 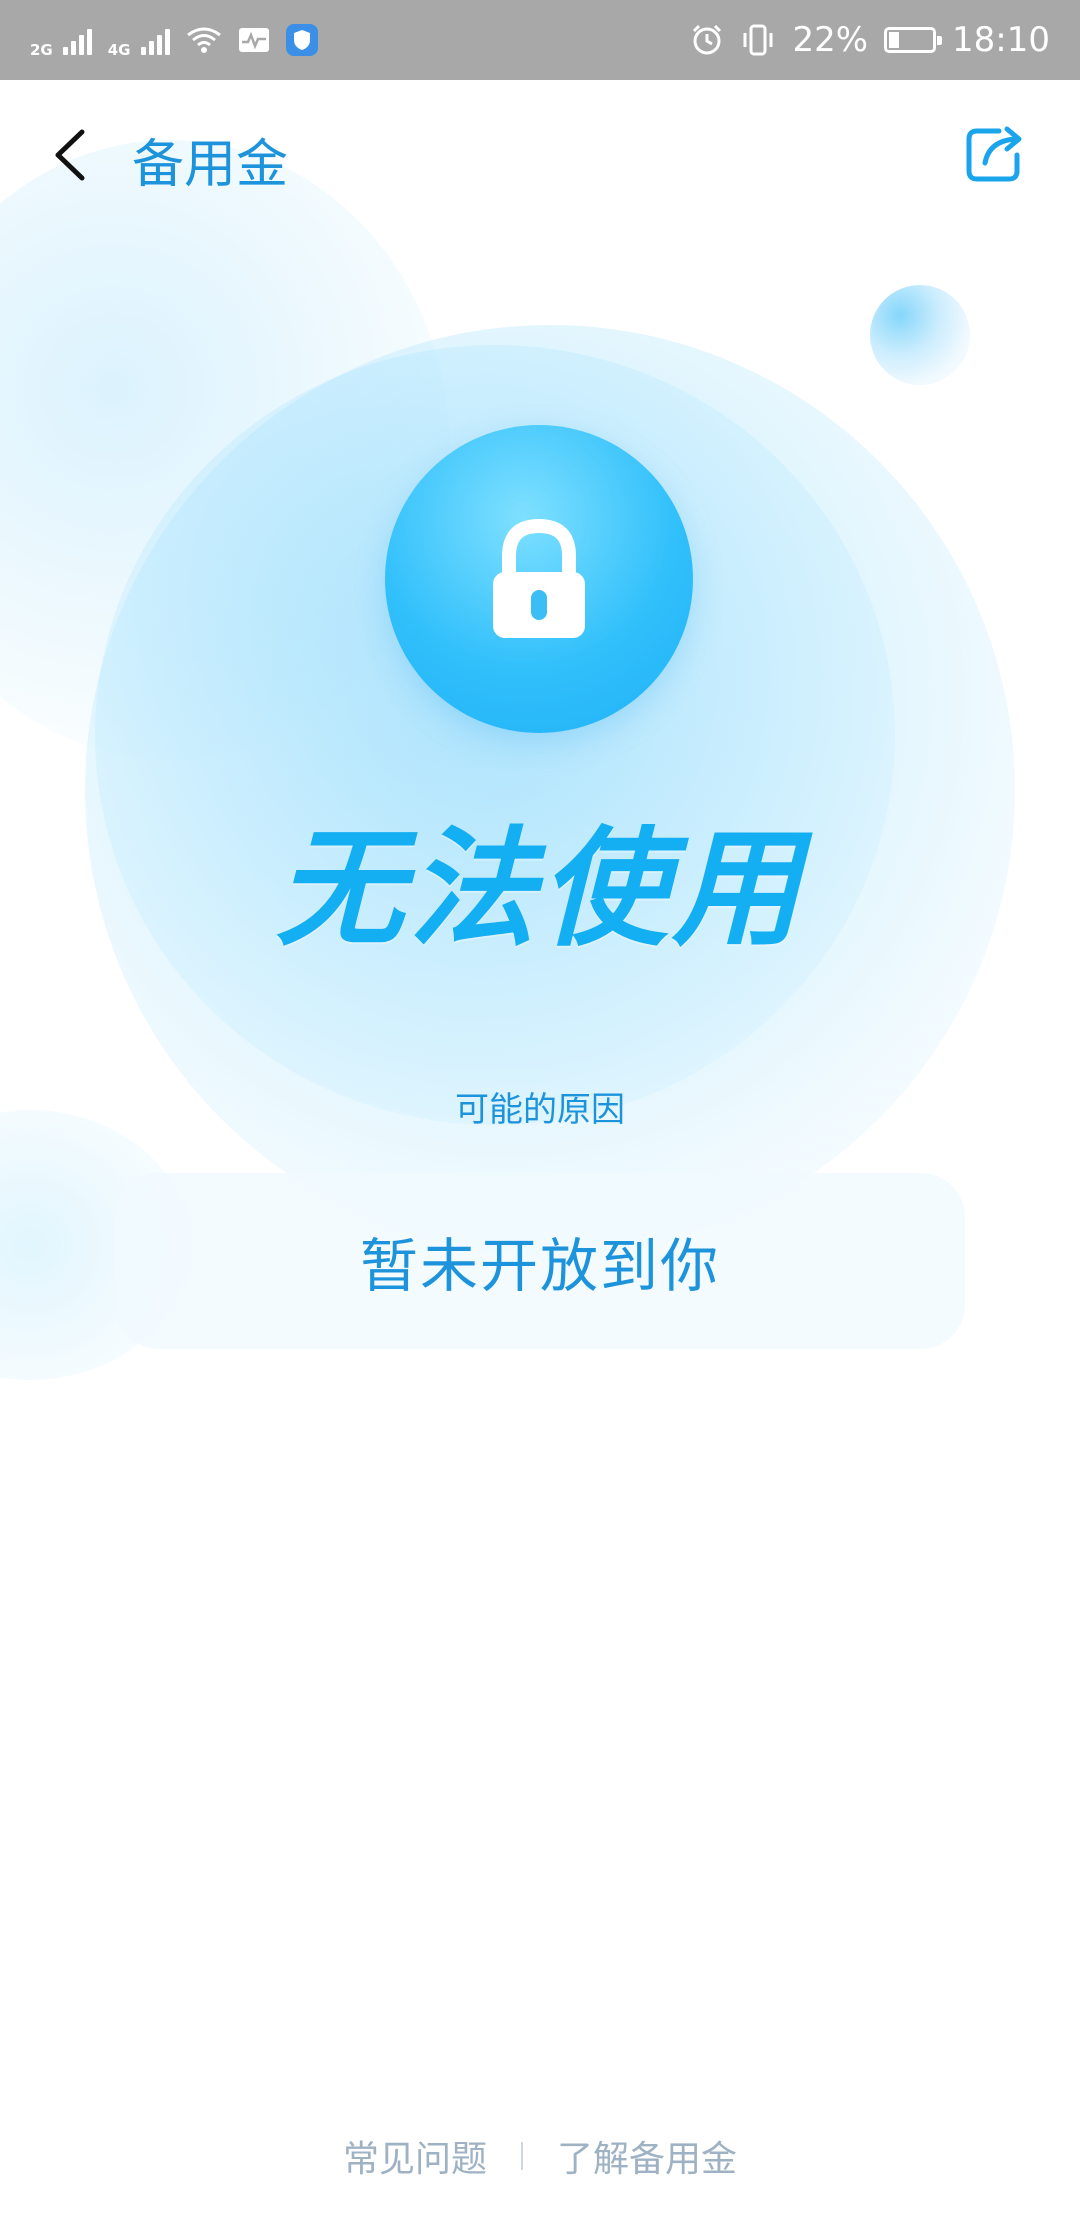 What do you see at coordinates (415, 2156) in the screenshot?
I see `faq-link: 常见问题` at bounding box center [415, 2156].